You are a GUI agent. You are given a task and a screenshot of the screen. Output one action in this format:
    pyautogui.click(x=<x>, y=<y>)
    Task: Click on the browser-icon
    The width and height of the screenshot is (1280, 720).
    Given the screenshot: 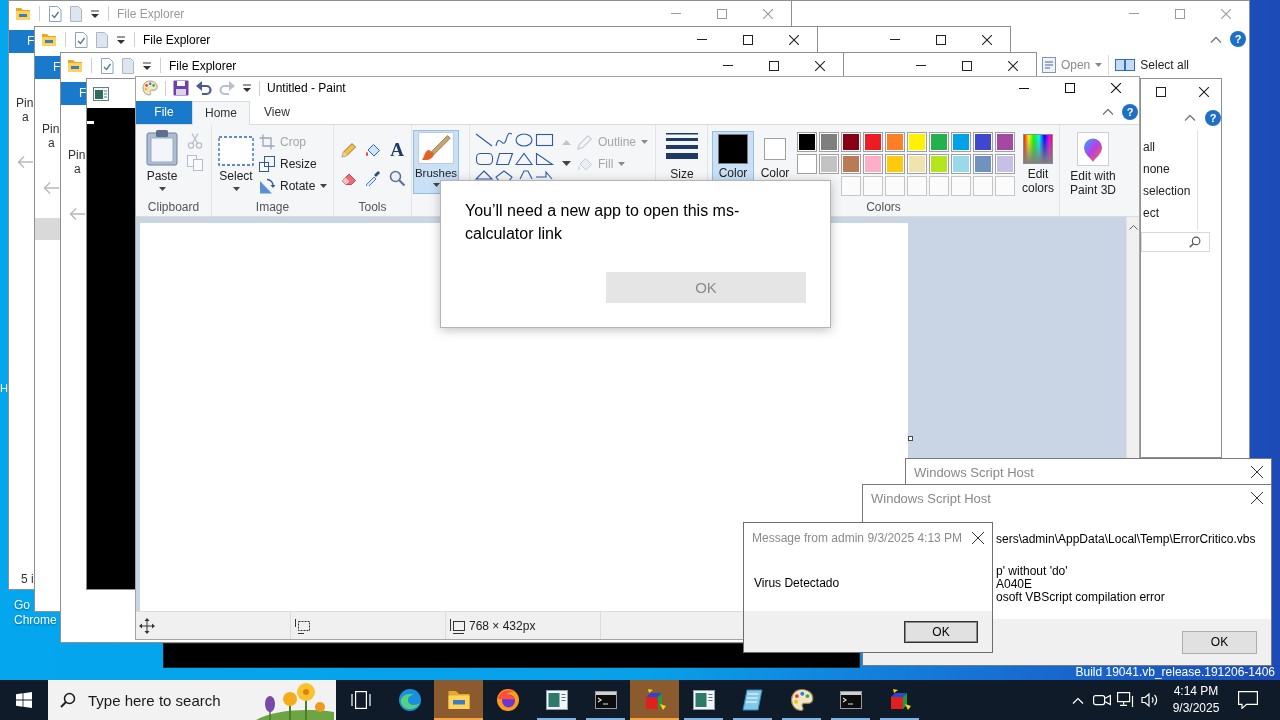 What is the action you would take?
    pyautogui.click(x=409, y=700)
    